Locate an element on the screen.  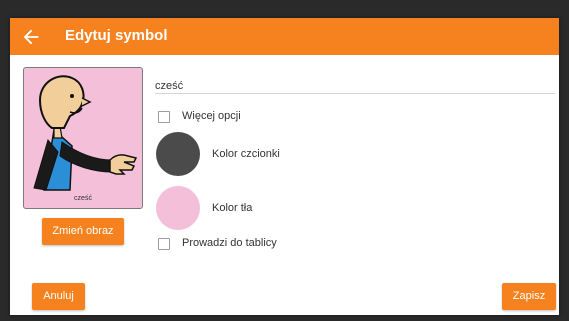
name-field-underline is located at coordinates (355, 93).